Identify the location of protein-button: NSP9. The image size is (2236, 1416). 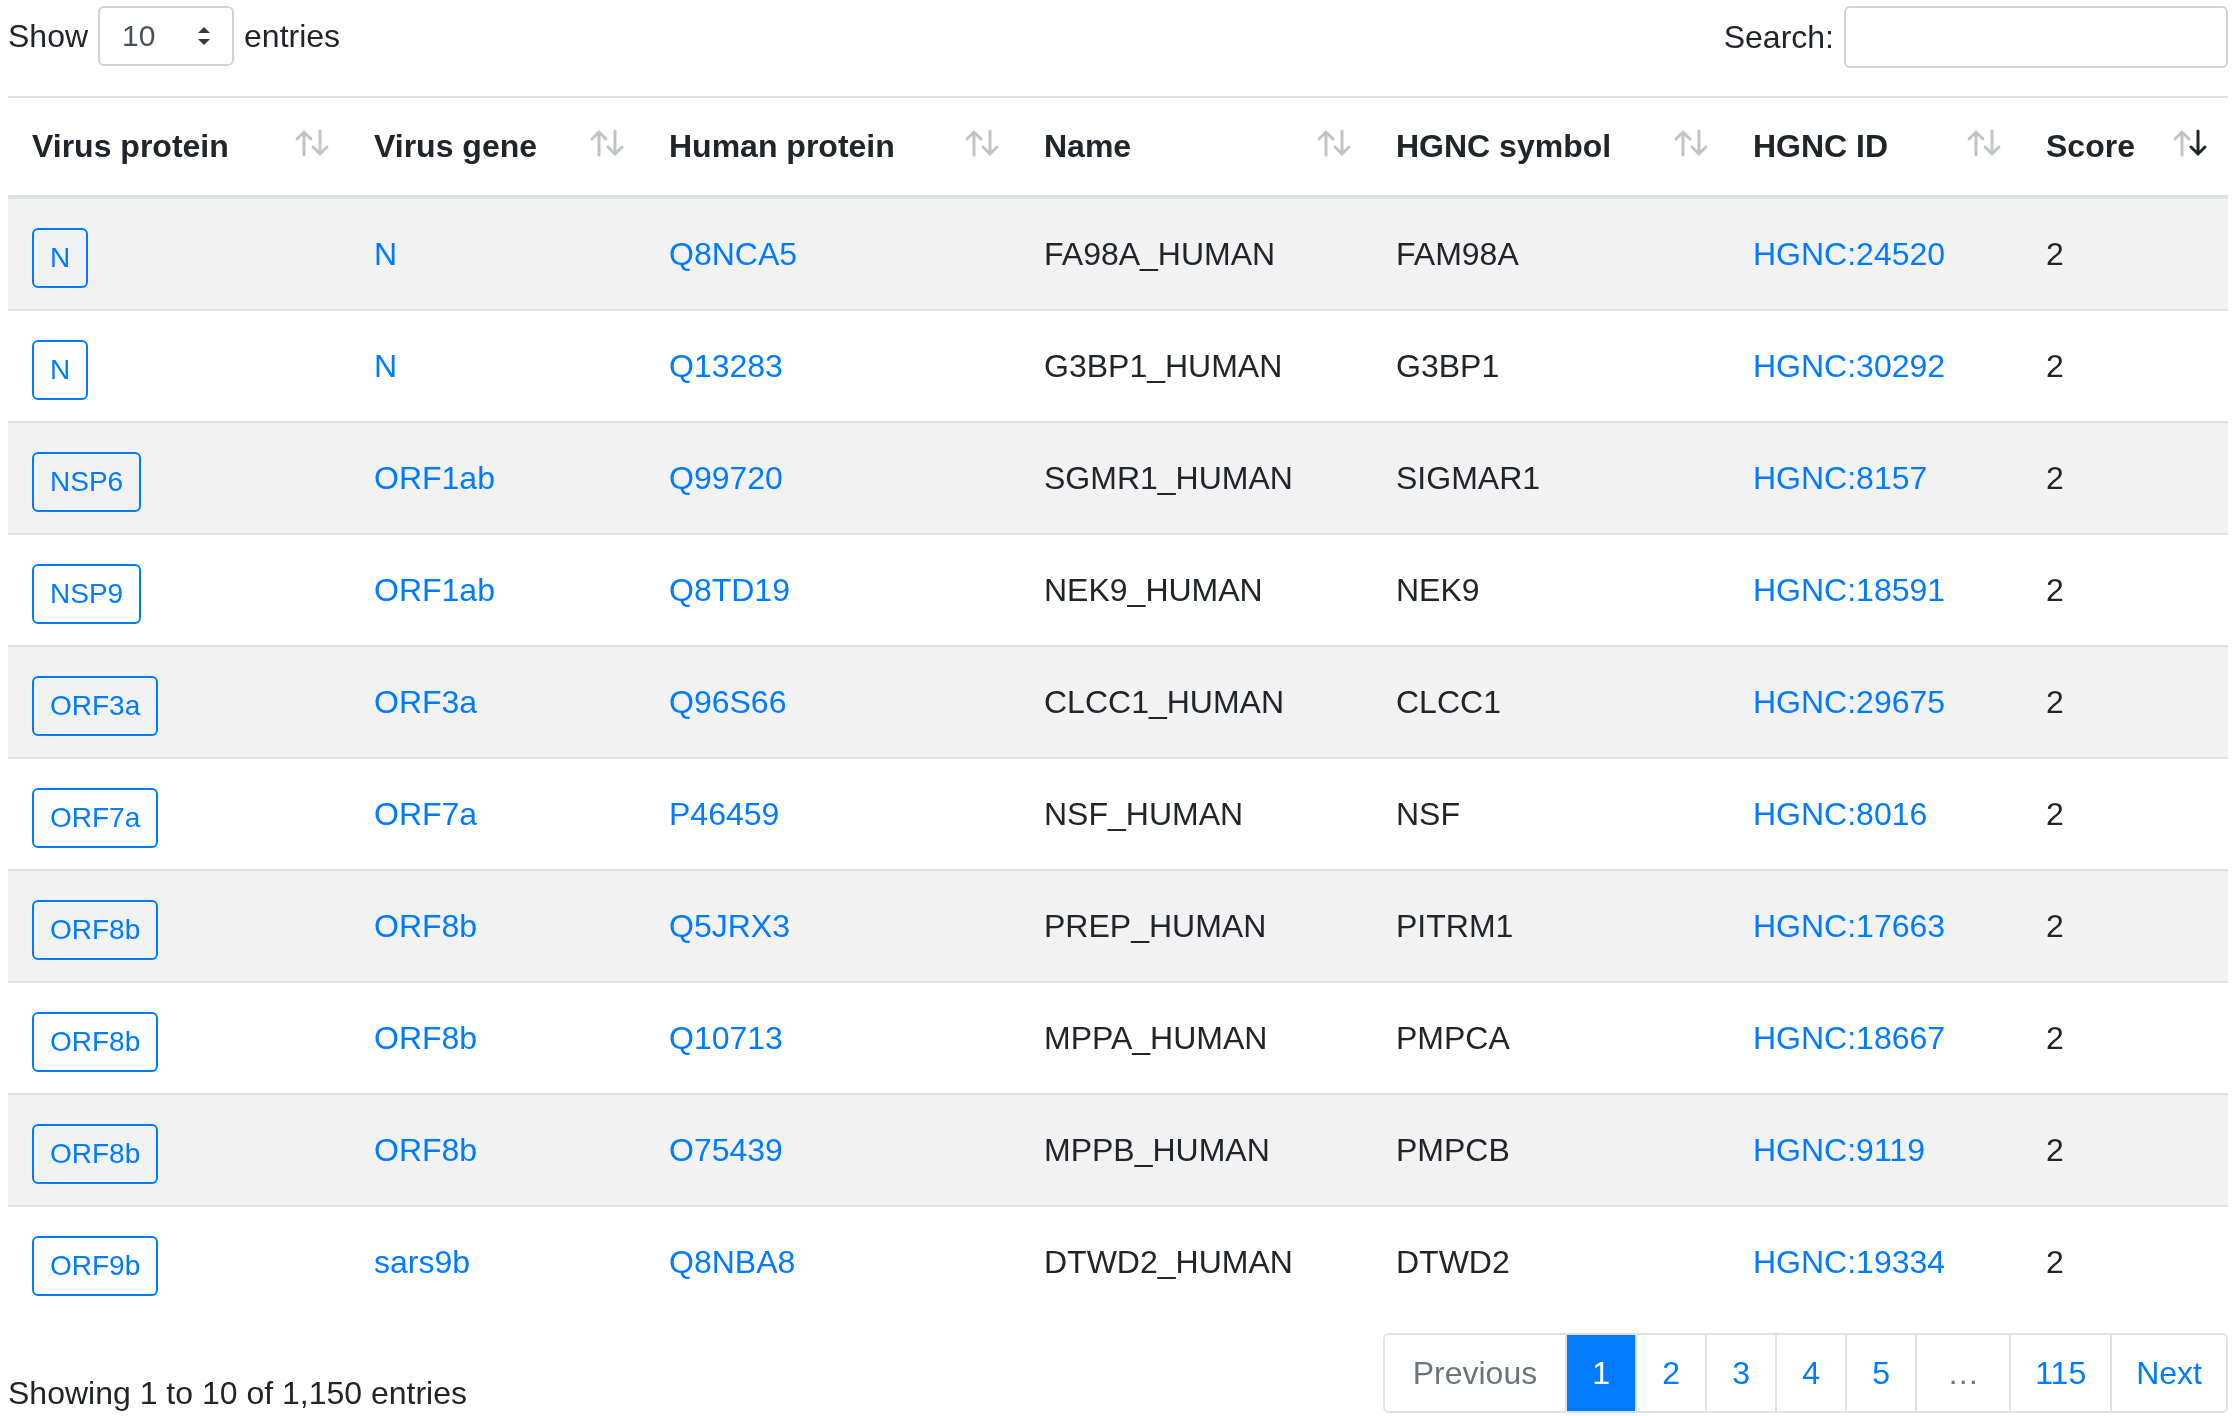
(87, 594).